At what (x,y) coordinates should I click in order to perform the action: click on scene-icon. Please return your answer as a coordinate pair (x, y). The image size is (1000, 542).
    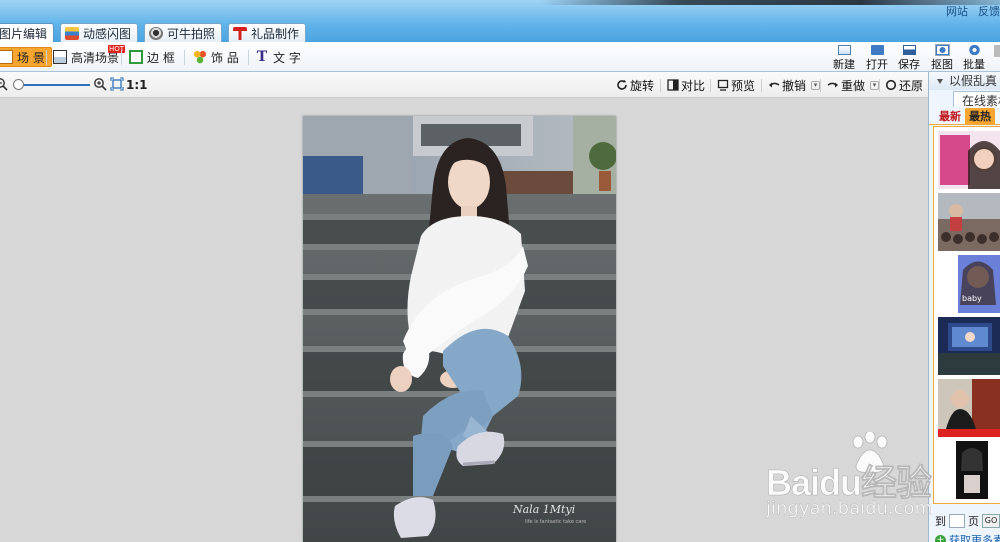
    Looking at the image, I should click on (6, 57).